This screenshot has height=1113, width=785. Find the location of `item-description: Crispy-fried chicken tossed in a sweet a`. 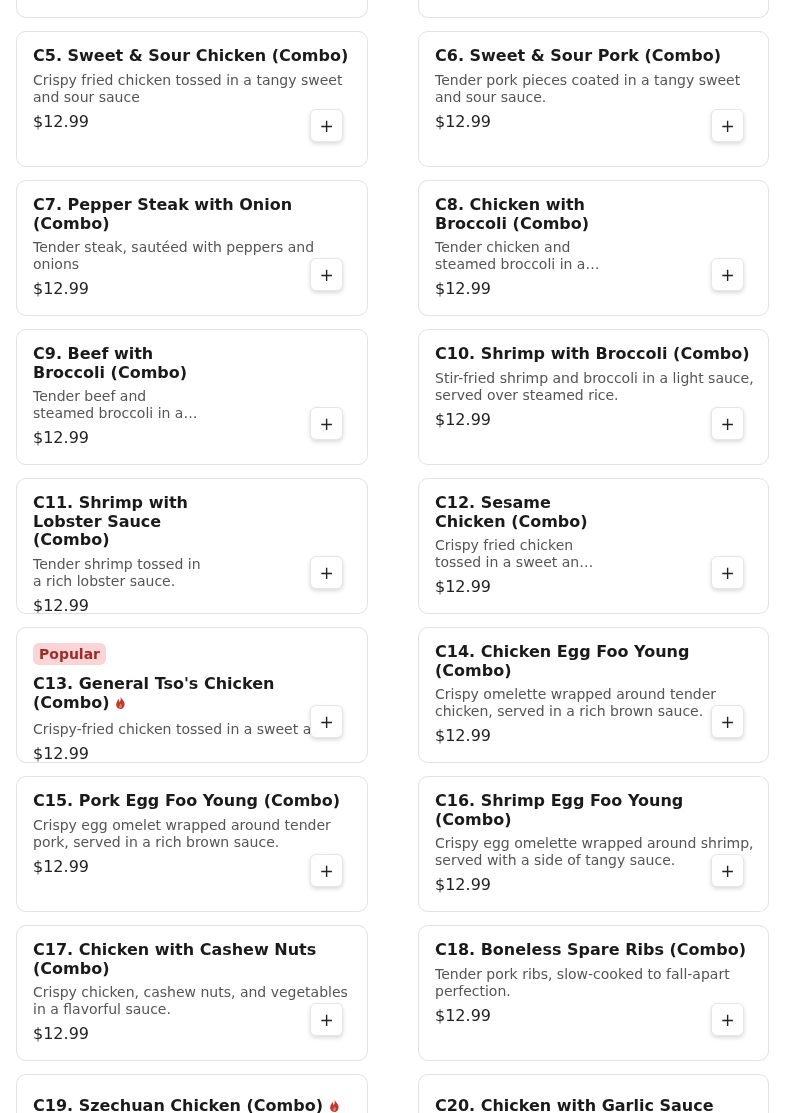

item-description: Crispy-fried chicken tossed in a sweet a is located at coordinates (172, 729).